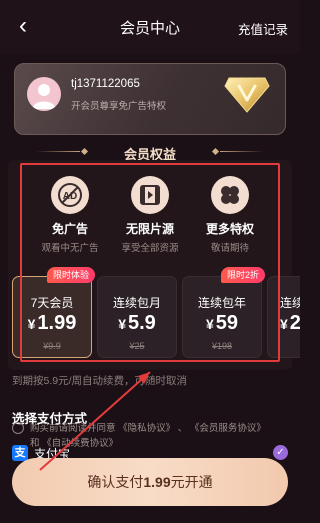  I want to click on auto-renew-note: 到期按5.9元/周自动续费，可随时取消, so click(100, 381).